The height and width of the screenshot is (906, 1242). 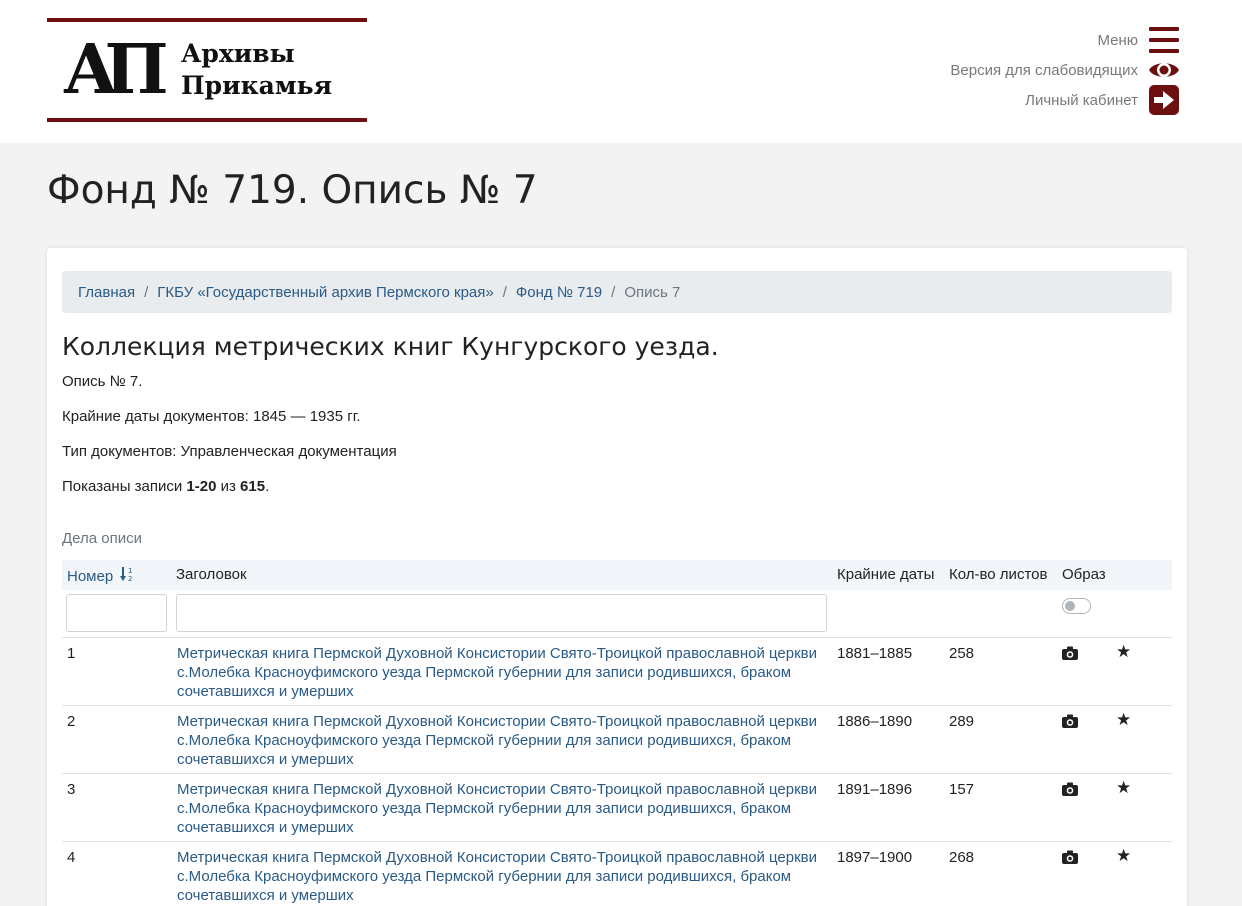 I want to click on header-dates: Крайние даты, so click(x=886, y=574).